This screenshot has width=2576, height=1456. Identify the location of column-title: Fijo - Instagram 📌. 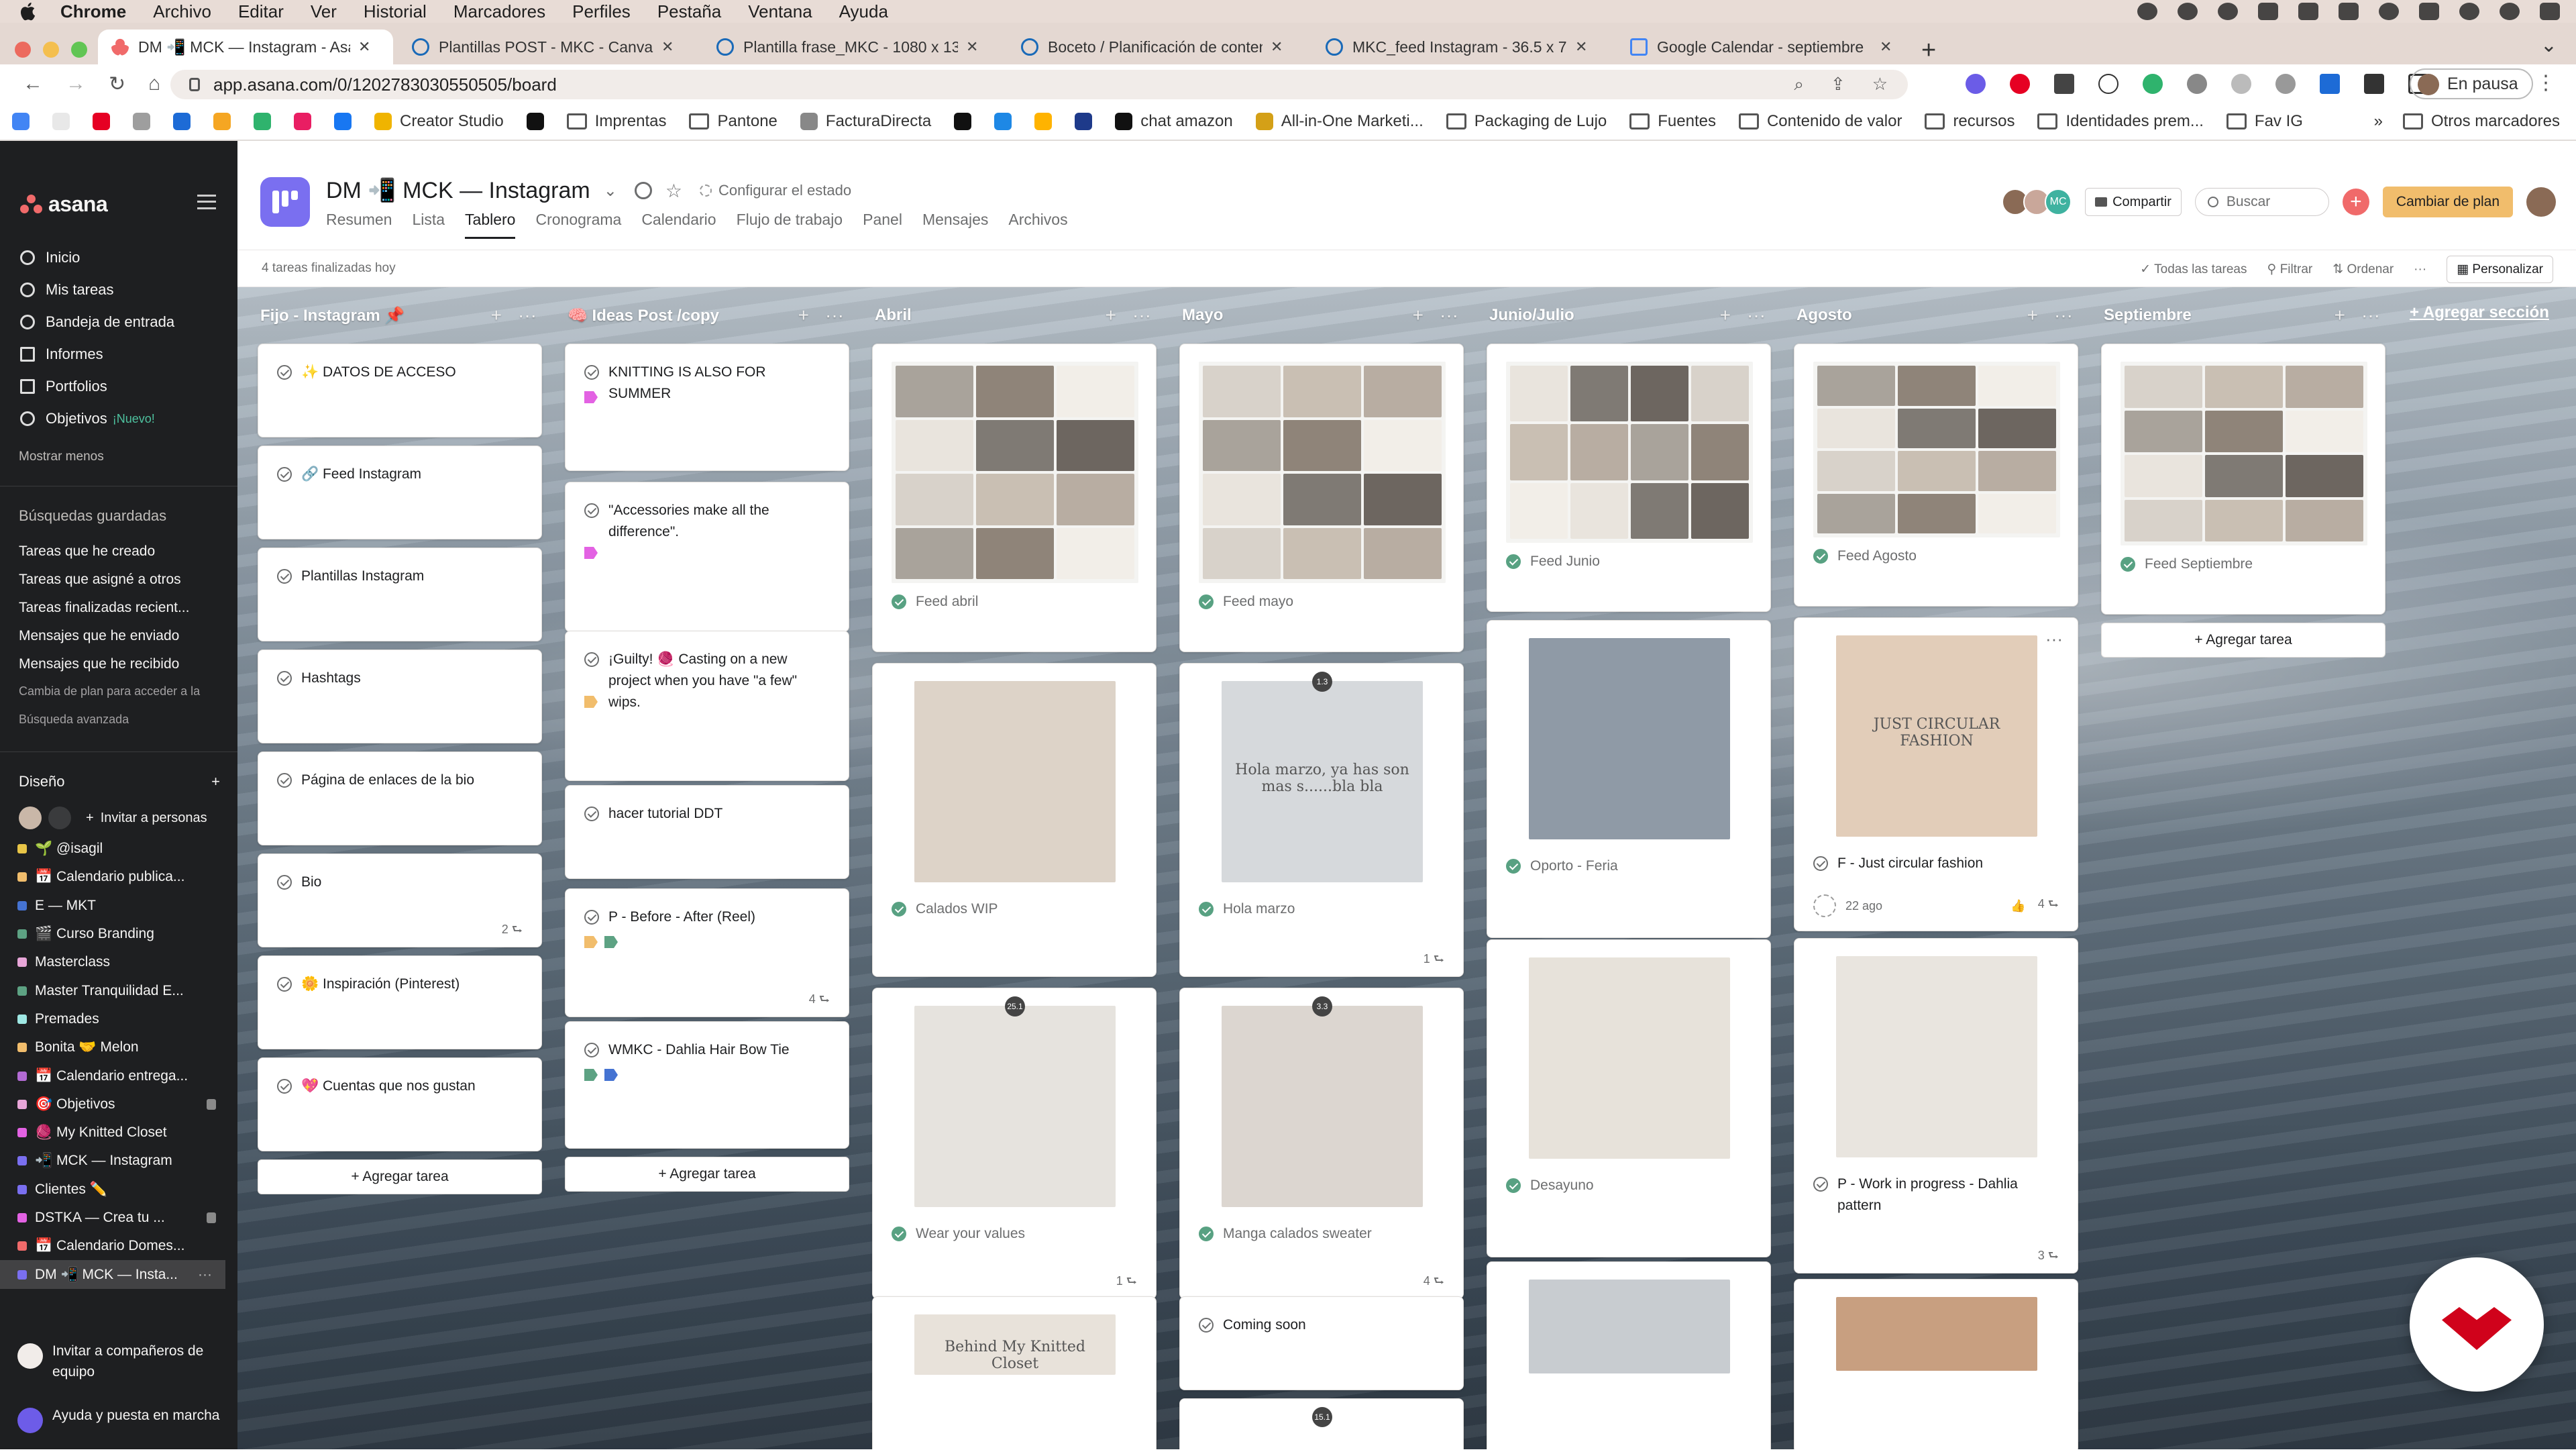
(332, 316).